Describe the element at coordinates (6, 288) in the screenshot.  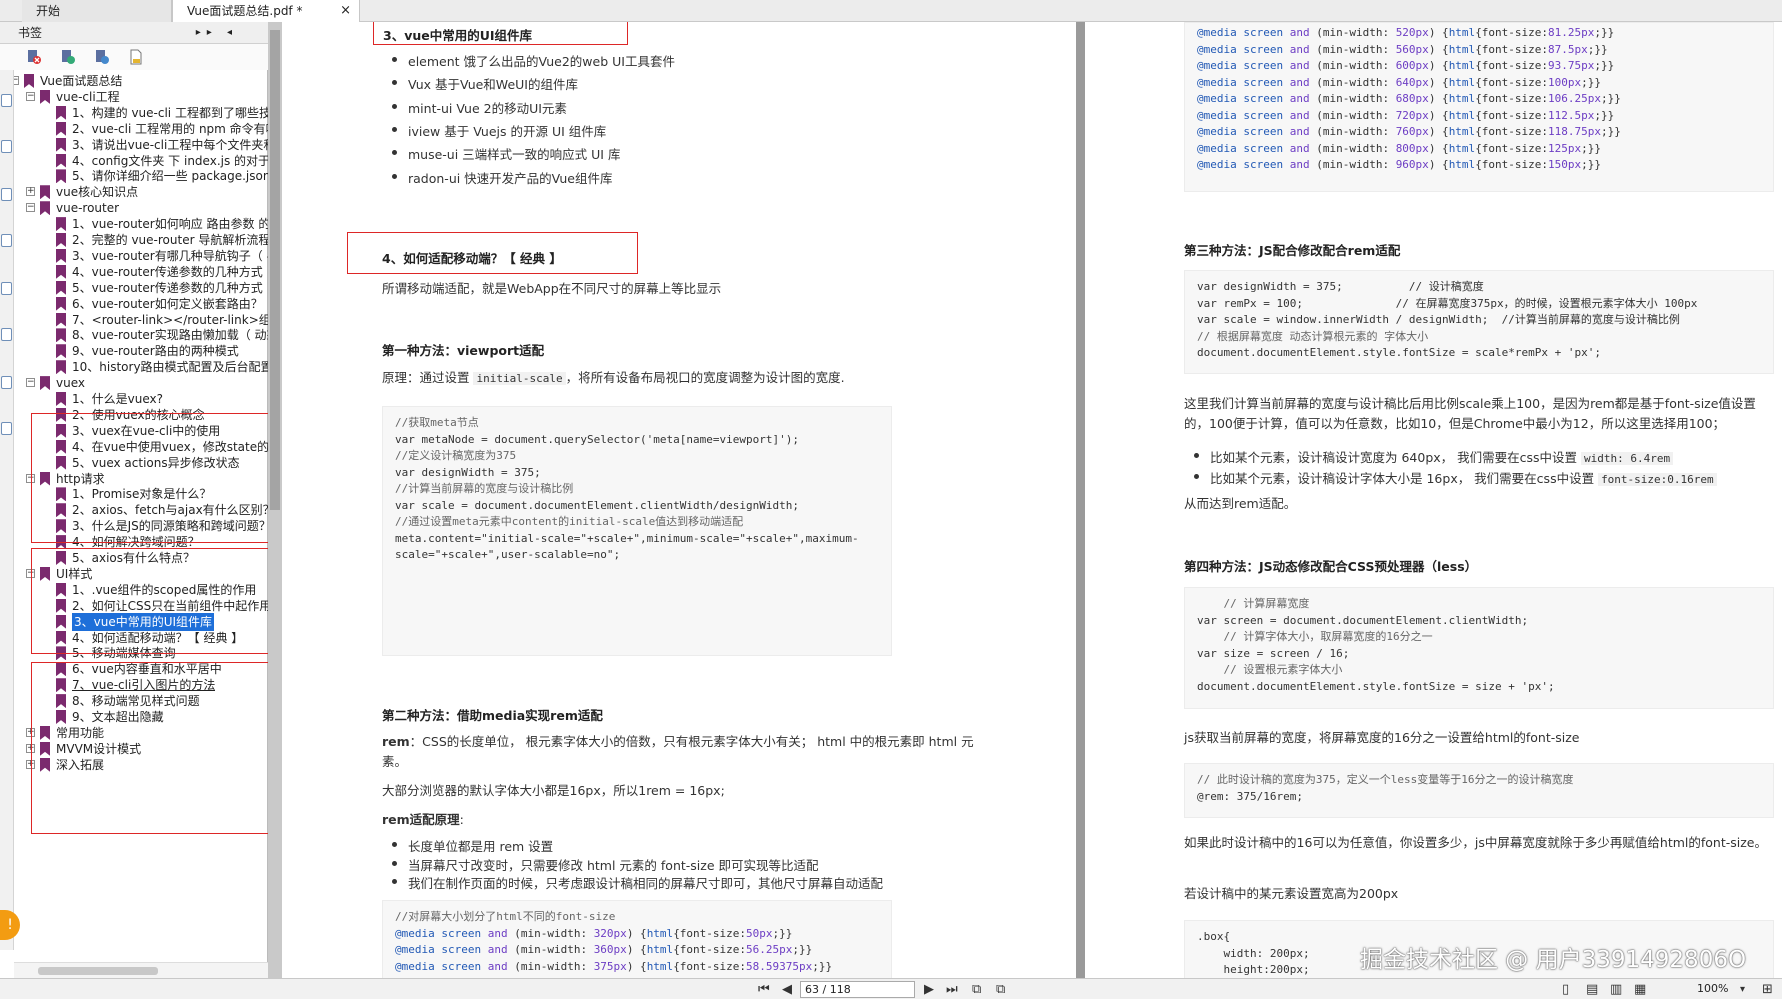
I see `signature-icon` at that location.